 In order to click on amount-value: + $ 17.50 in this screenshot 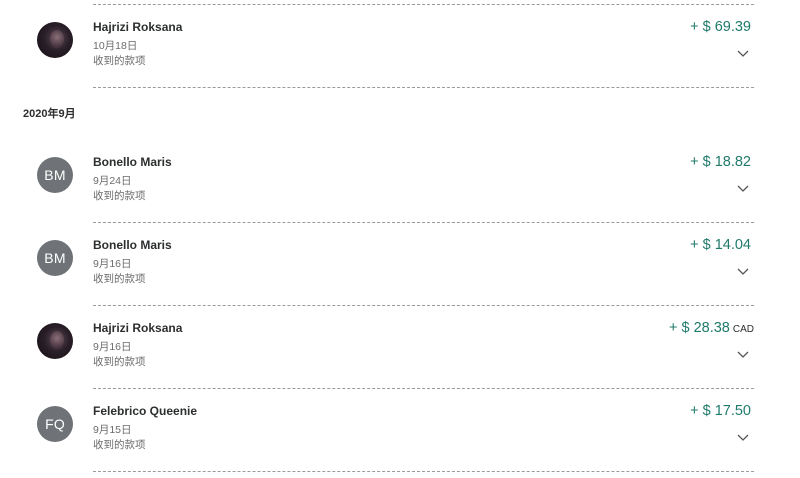, I will do `click(720, 411)`.